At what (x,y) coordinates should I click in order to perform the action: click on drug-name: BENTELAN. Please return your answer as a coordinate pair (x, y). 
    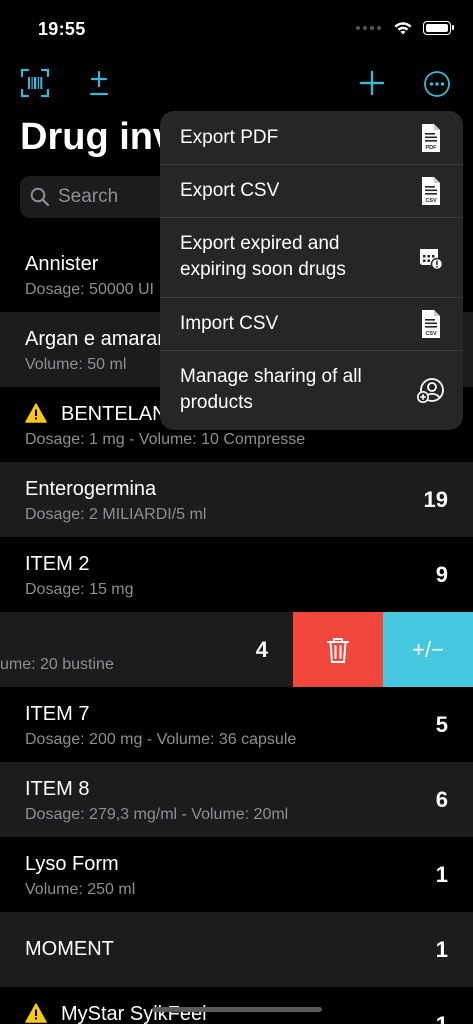
    Looking at the image, I should click on (114, 414).